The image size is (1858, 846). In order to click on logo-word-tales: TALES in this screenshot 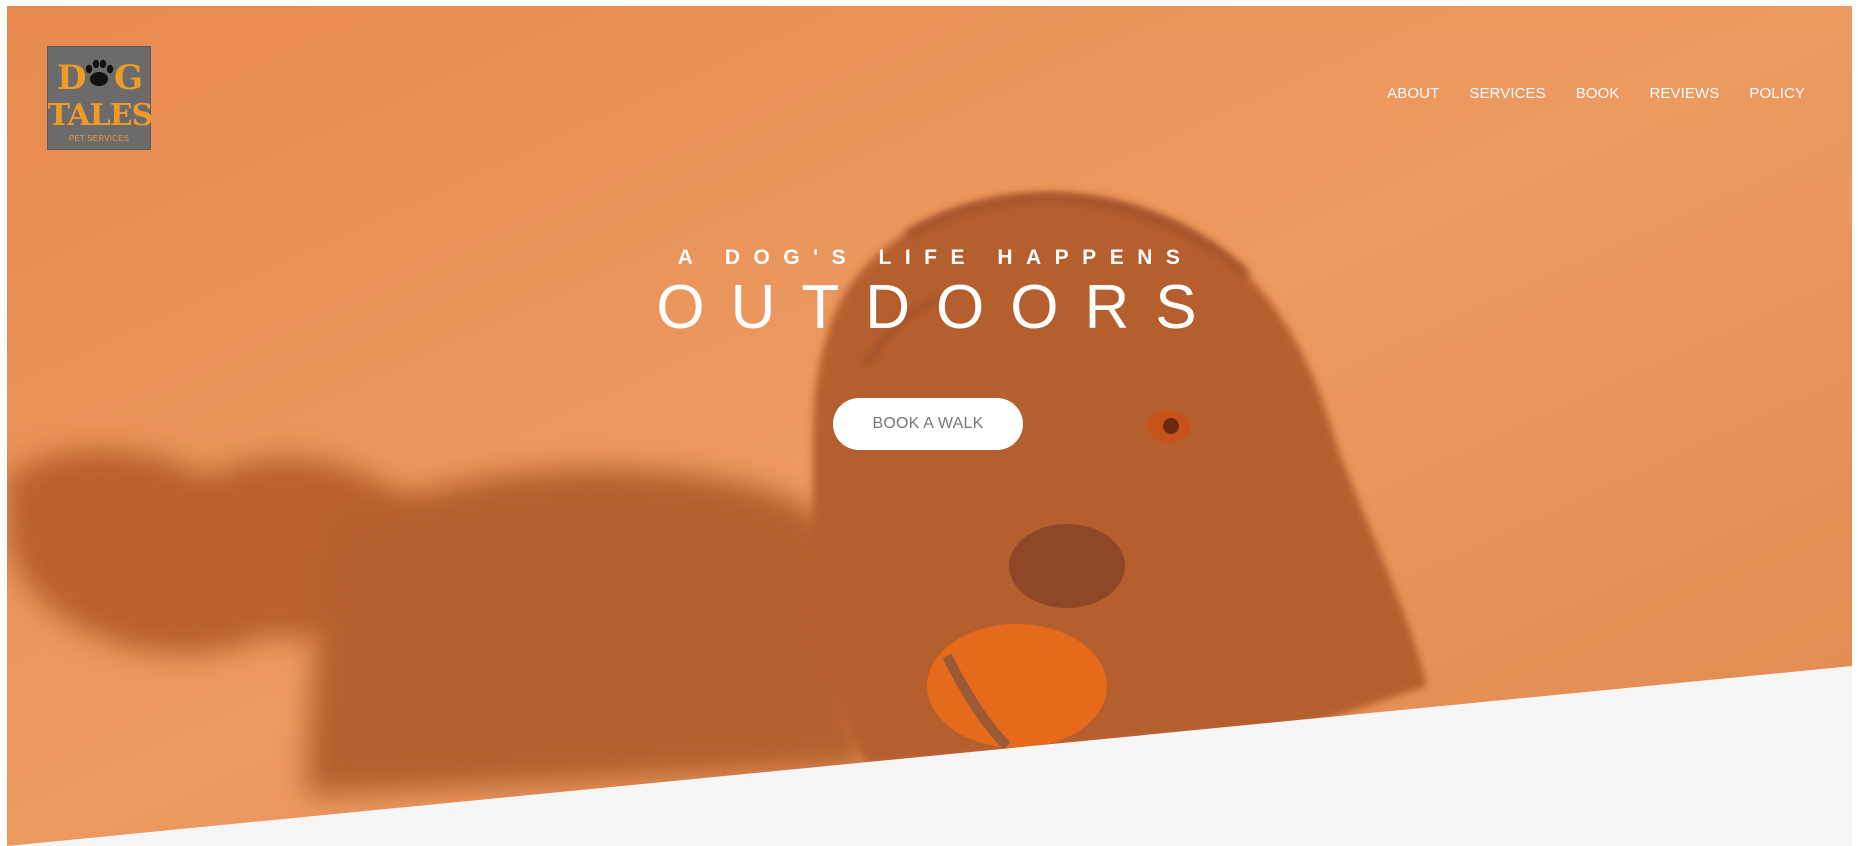, I will do `click(100, 115)`.